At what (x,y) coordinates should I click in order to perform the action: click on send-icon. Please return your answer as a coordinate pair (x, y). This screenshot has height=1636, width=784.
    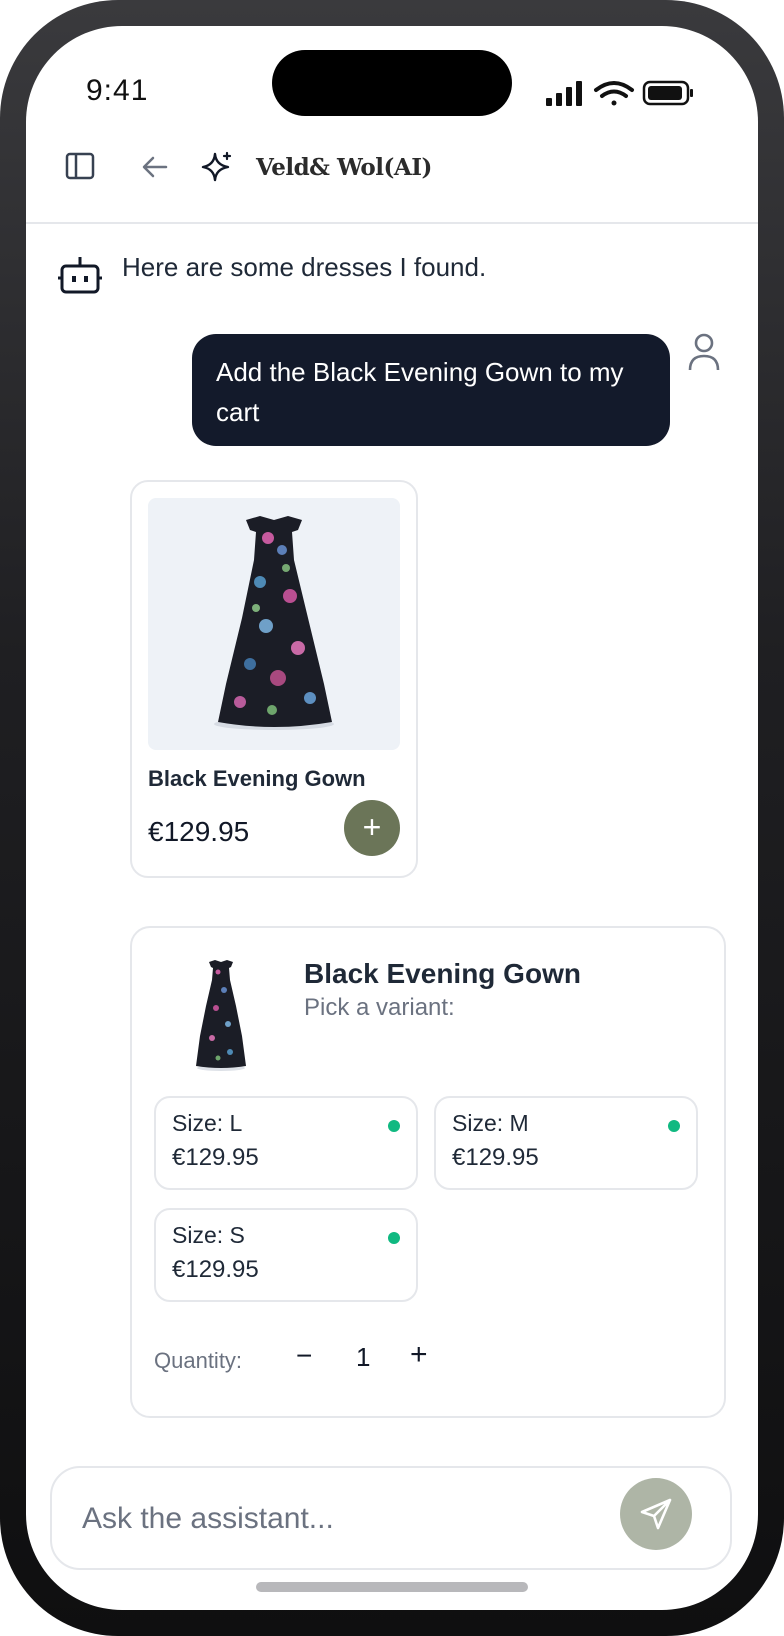
    Looking at the image, I should click on (656, 1514).